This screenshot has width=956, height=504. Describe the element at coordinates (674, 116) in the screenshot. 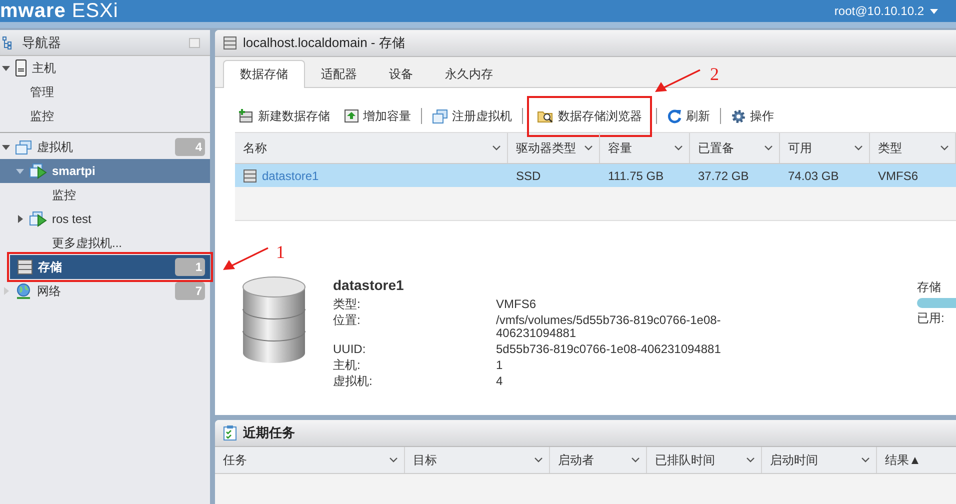

I see `refresh-icon` at that location.